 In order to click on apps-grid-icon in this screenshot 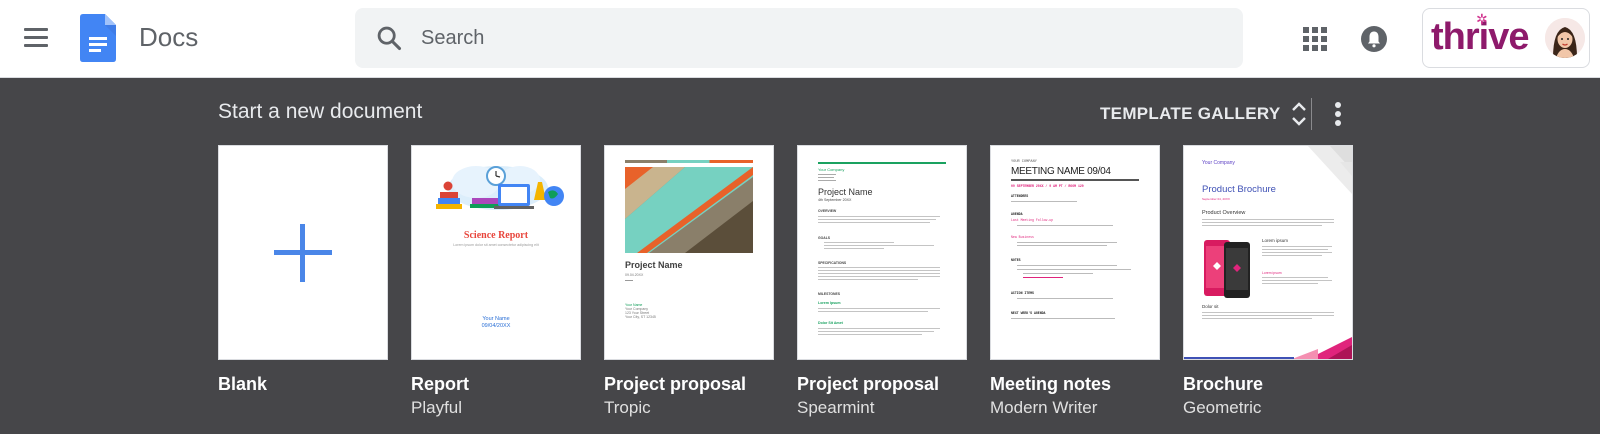, I will do `click(1315, 39)`.